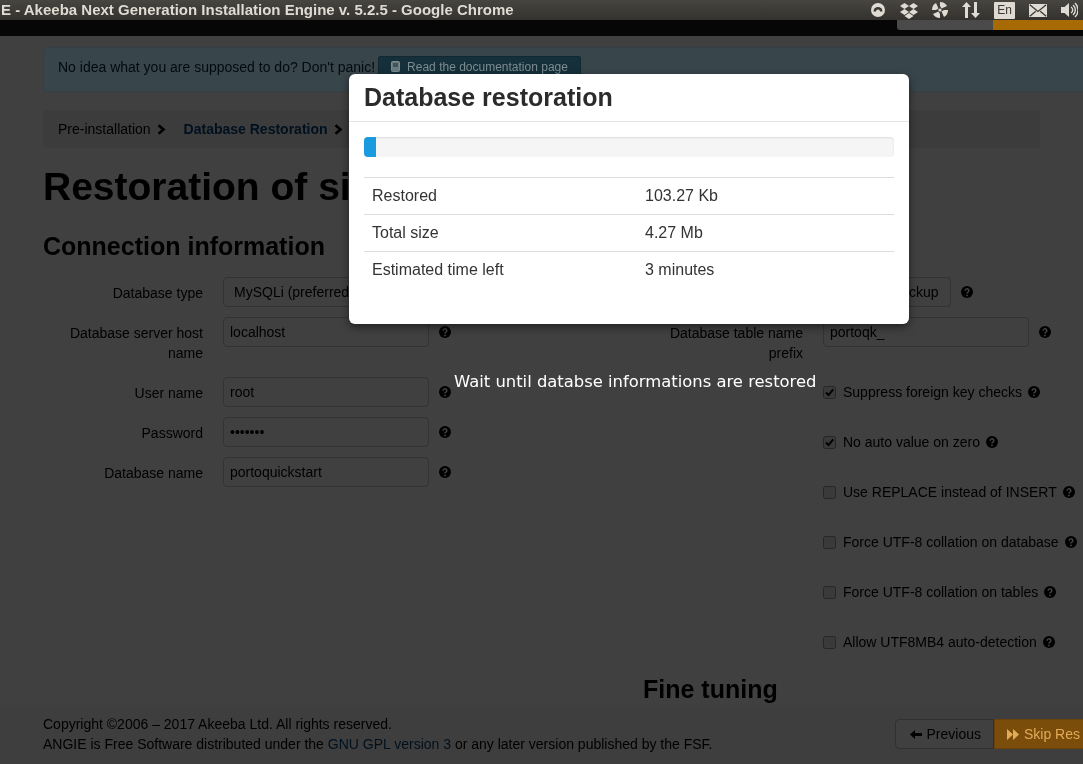 The width and height of the screenshot is (1083, 764). What do you see at coordinates (944, 734) in the screenshot?
I see `previous-button: Previous` at bounding box center [944, 734].